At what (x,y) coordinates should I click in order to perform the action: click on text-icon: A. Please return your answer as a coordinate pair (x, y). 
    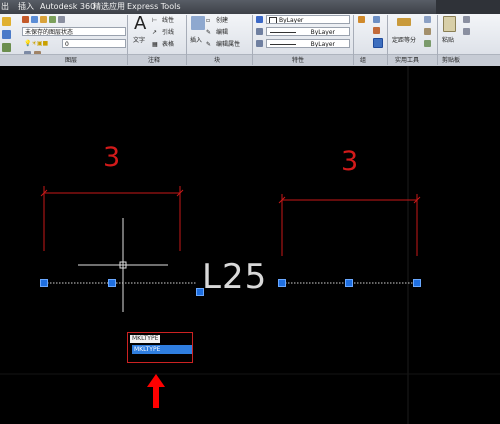
    Looking at the image, I should click on (140, 24).